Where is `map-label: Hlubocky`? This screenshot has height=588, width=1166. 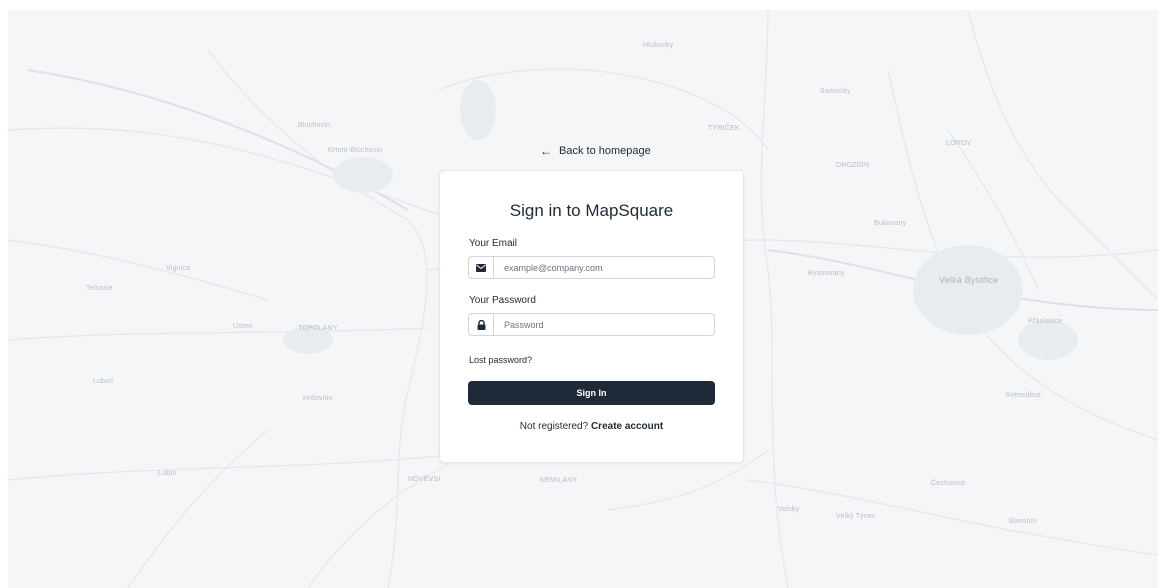 map-label: Hlubocky is located at coordinates (658, 45).